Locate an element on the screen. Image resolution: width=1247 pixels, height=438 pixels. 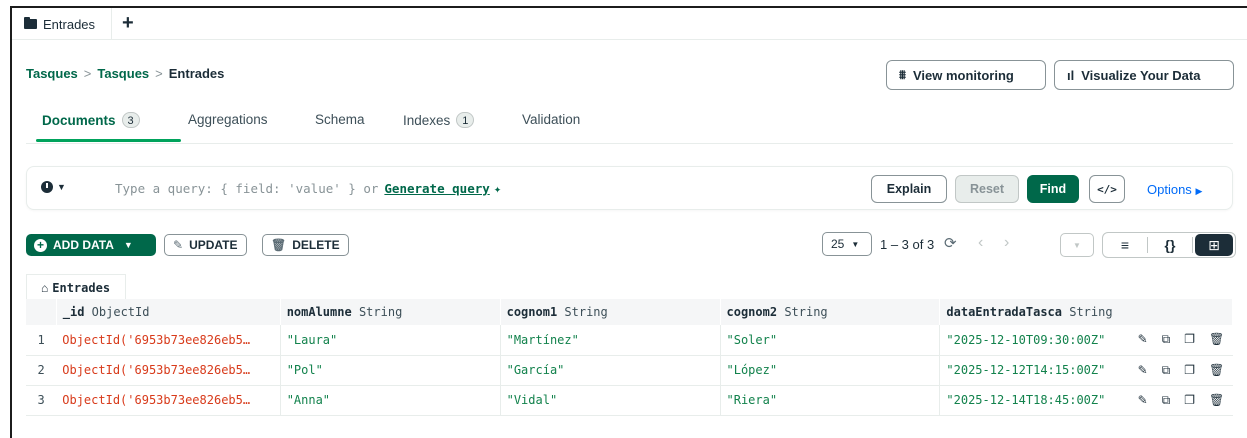
reset-button: Reset is located at coordinates (987, 189).